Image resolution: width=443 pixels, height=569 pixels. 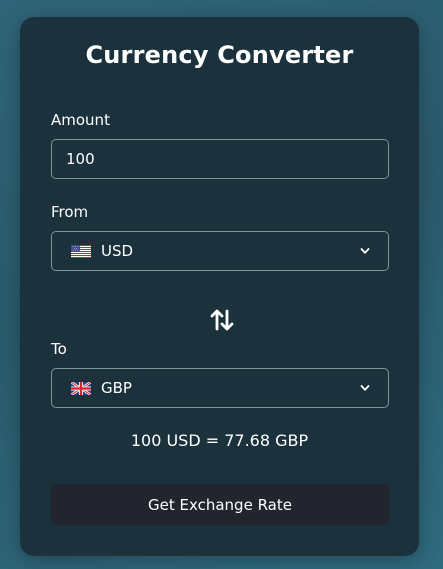 What do you see at coordinates (220, 388) in the screenshot?
I see `to-currency-select: GBP` at bounding box center [220, 388].